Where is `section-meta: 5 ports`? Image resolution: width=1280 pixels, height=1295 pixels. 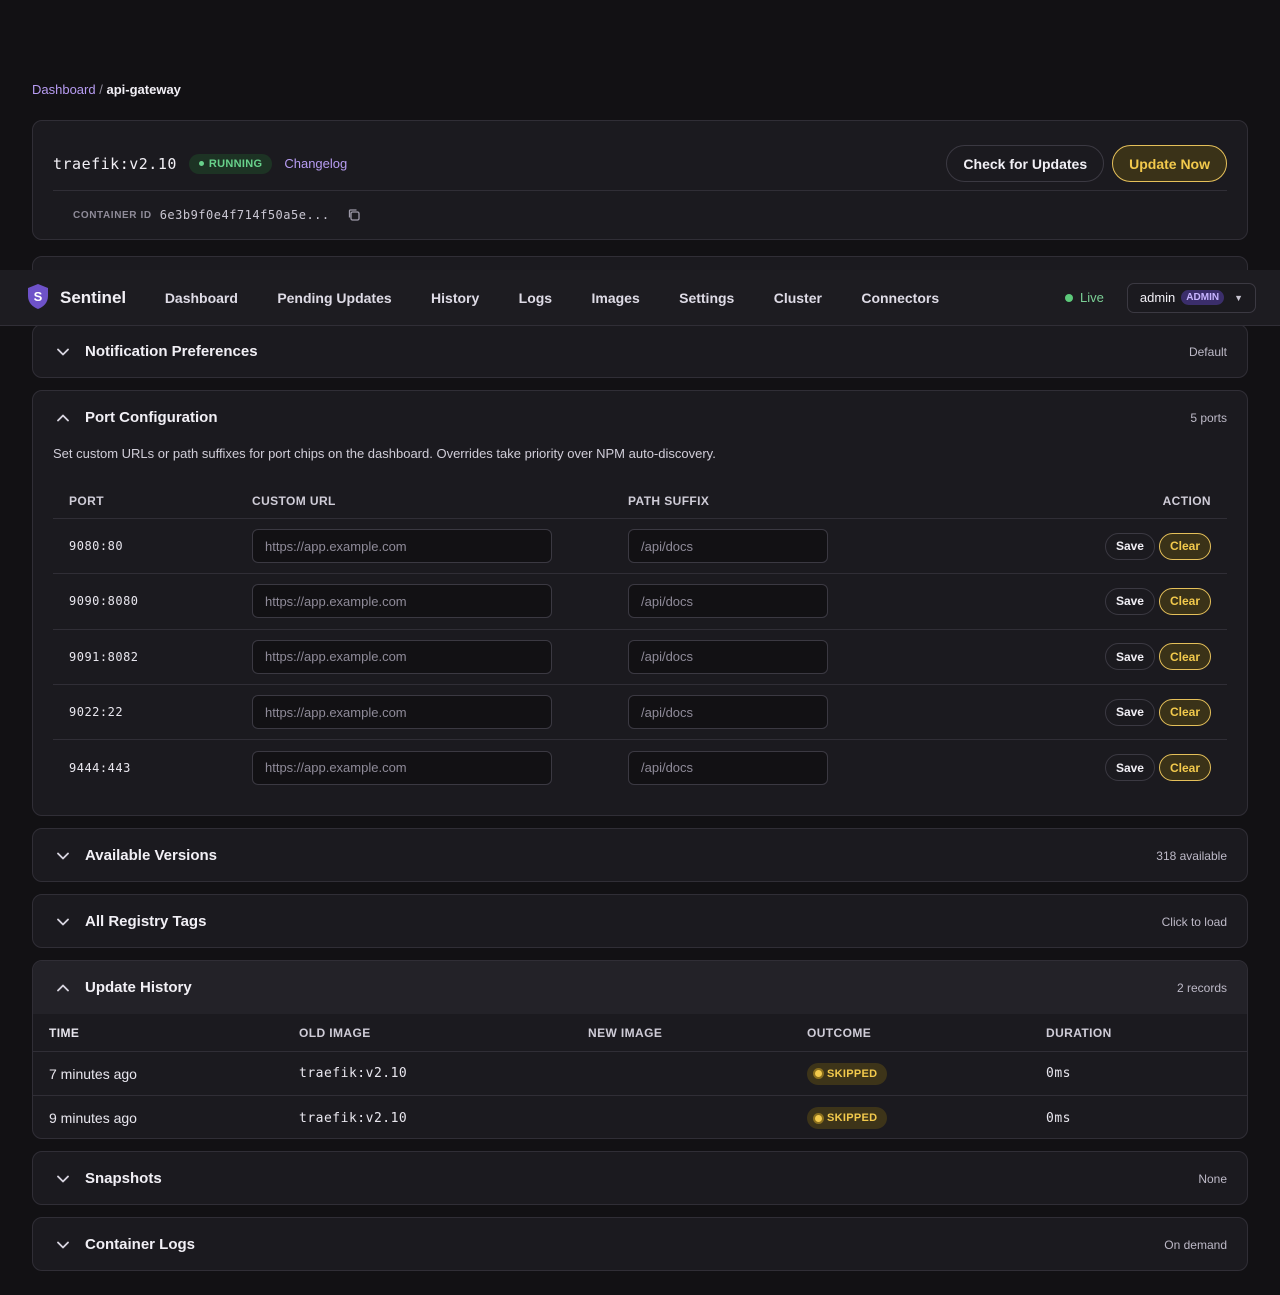
section-meta: 5 ports is located at coordinates (1208, 417).